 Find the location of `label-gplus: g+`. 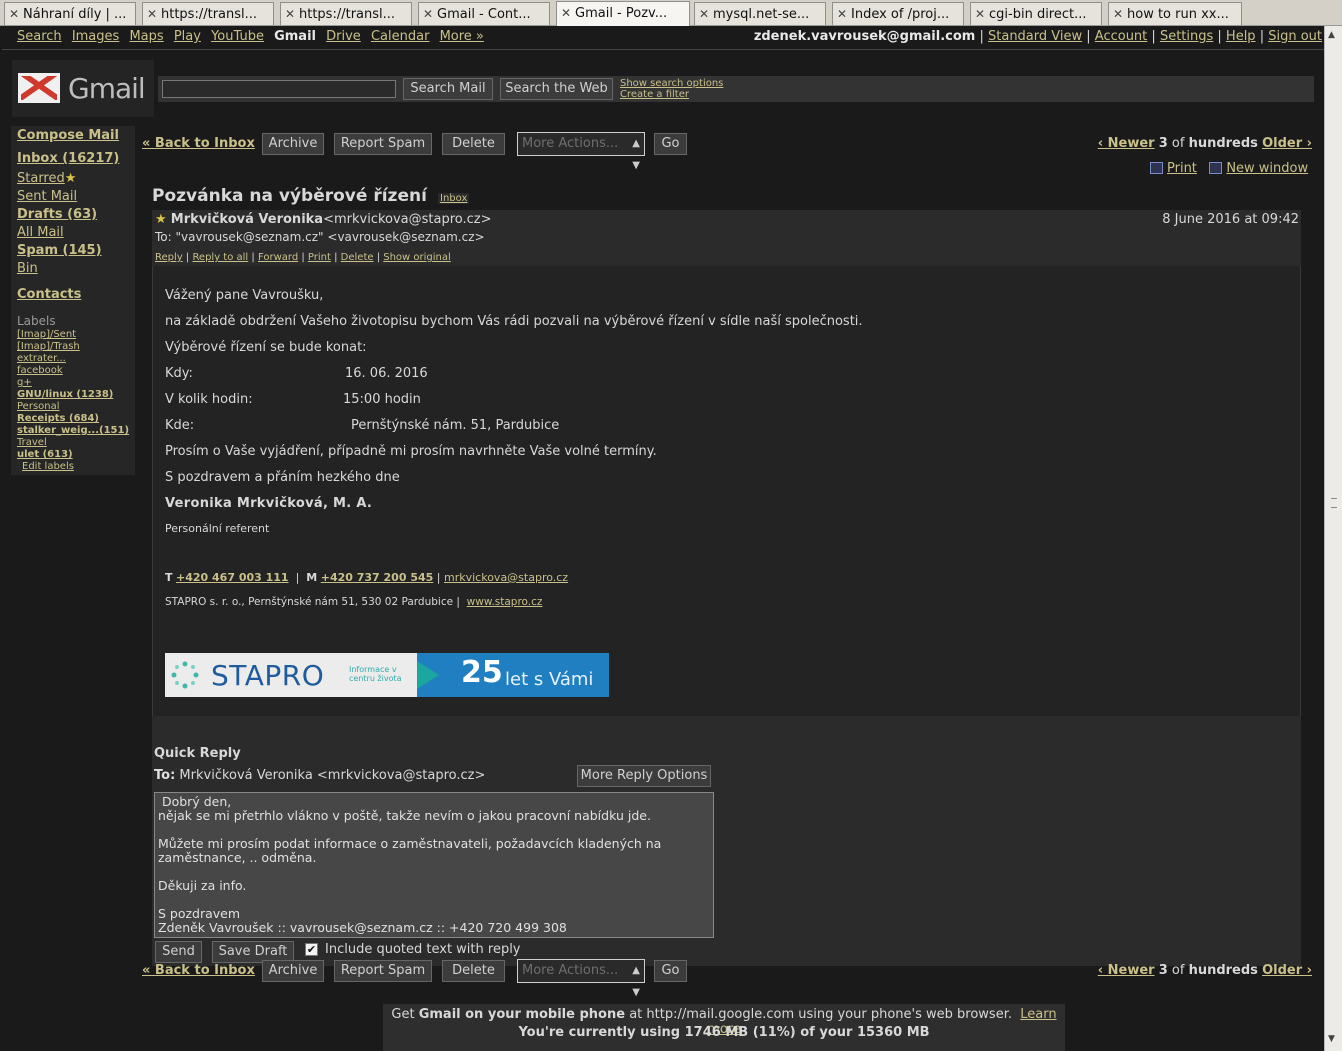

label-gplus: g+ is located at coordinates (24, 382).